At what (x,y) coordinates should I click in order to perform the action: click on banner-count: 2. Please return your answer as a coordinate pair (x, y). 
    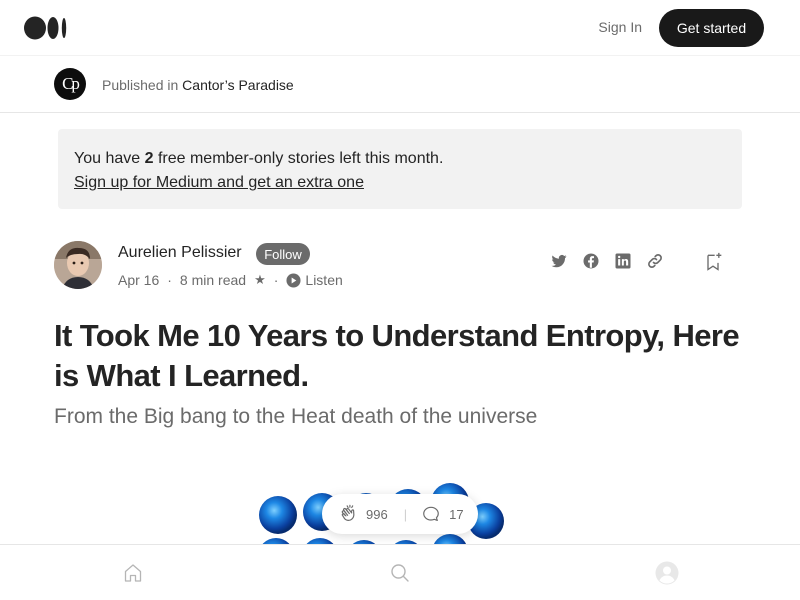
    Looking at the image, I should click on (149, 158).